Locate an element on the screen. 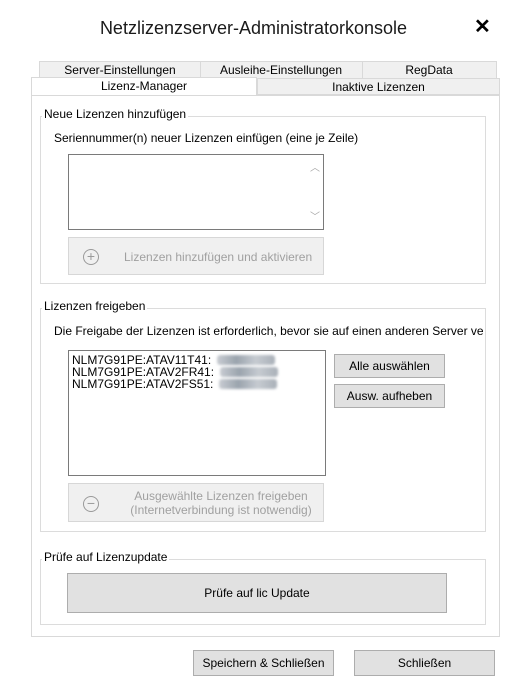  save-close-button: Speichern & Schließen is located at coordinates (263, 663).